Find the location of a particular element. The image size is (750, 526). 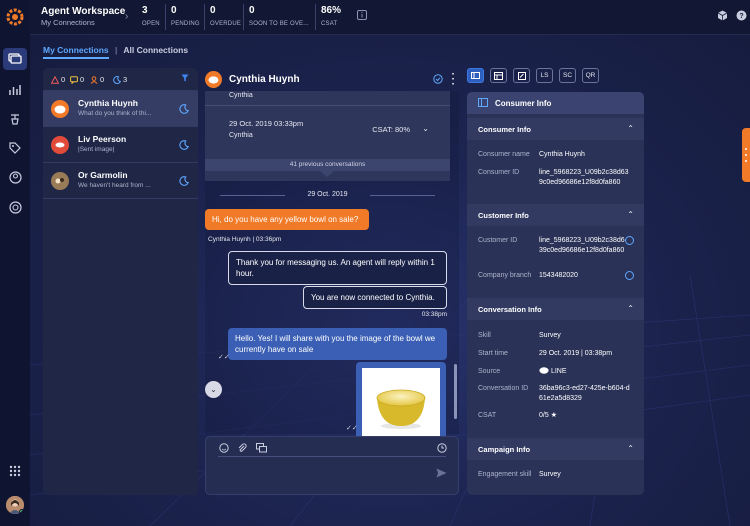

resolve-check-icon is located at coordinates (438, 80).